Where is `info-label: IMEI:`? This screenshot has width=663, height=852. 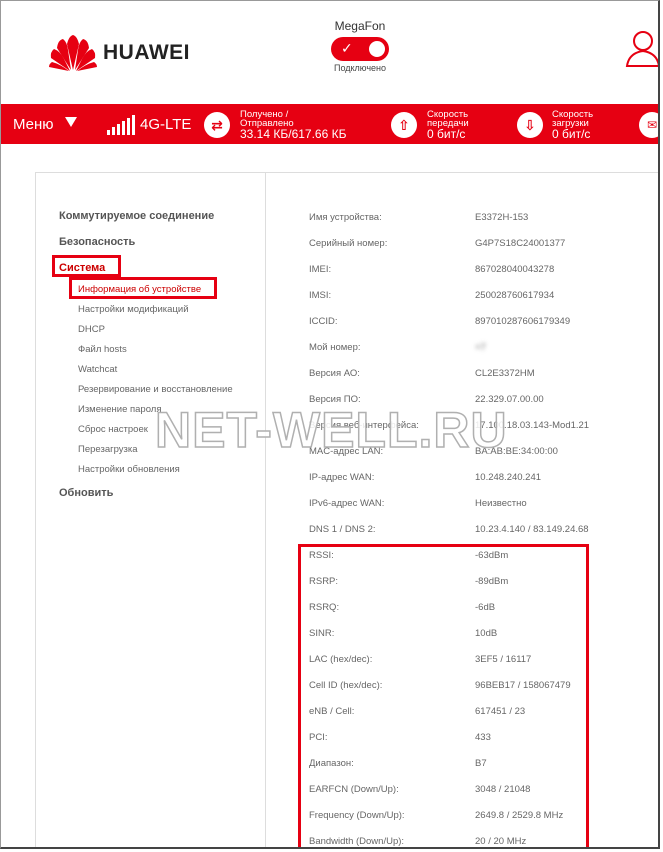
info-label: IMEI: is located at coordinates (320, 269).